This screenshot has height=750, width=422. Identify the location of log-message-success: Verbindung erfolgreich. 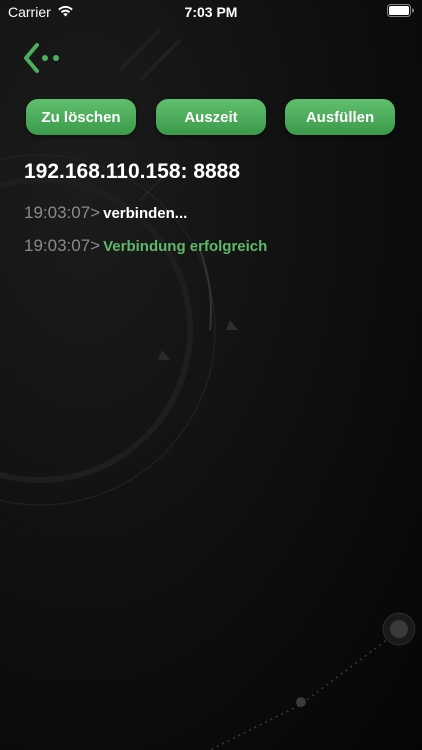
(185, 246).